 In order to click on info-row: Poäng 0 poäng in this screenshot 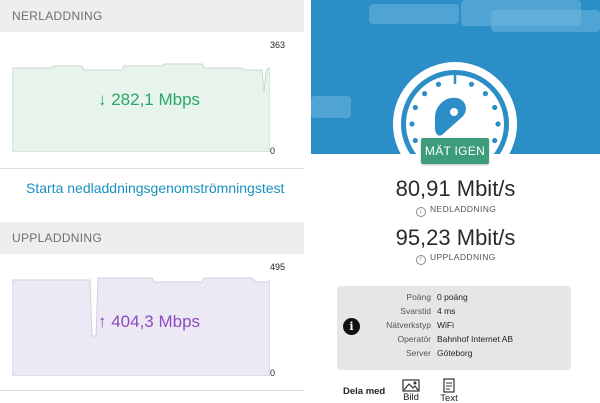, I will do `click(454, 298)`.